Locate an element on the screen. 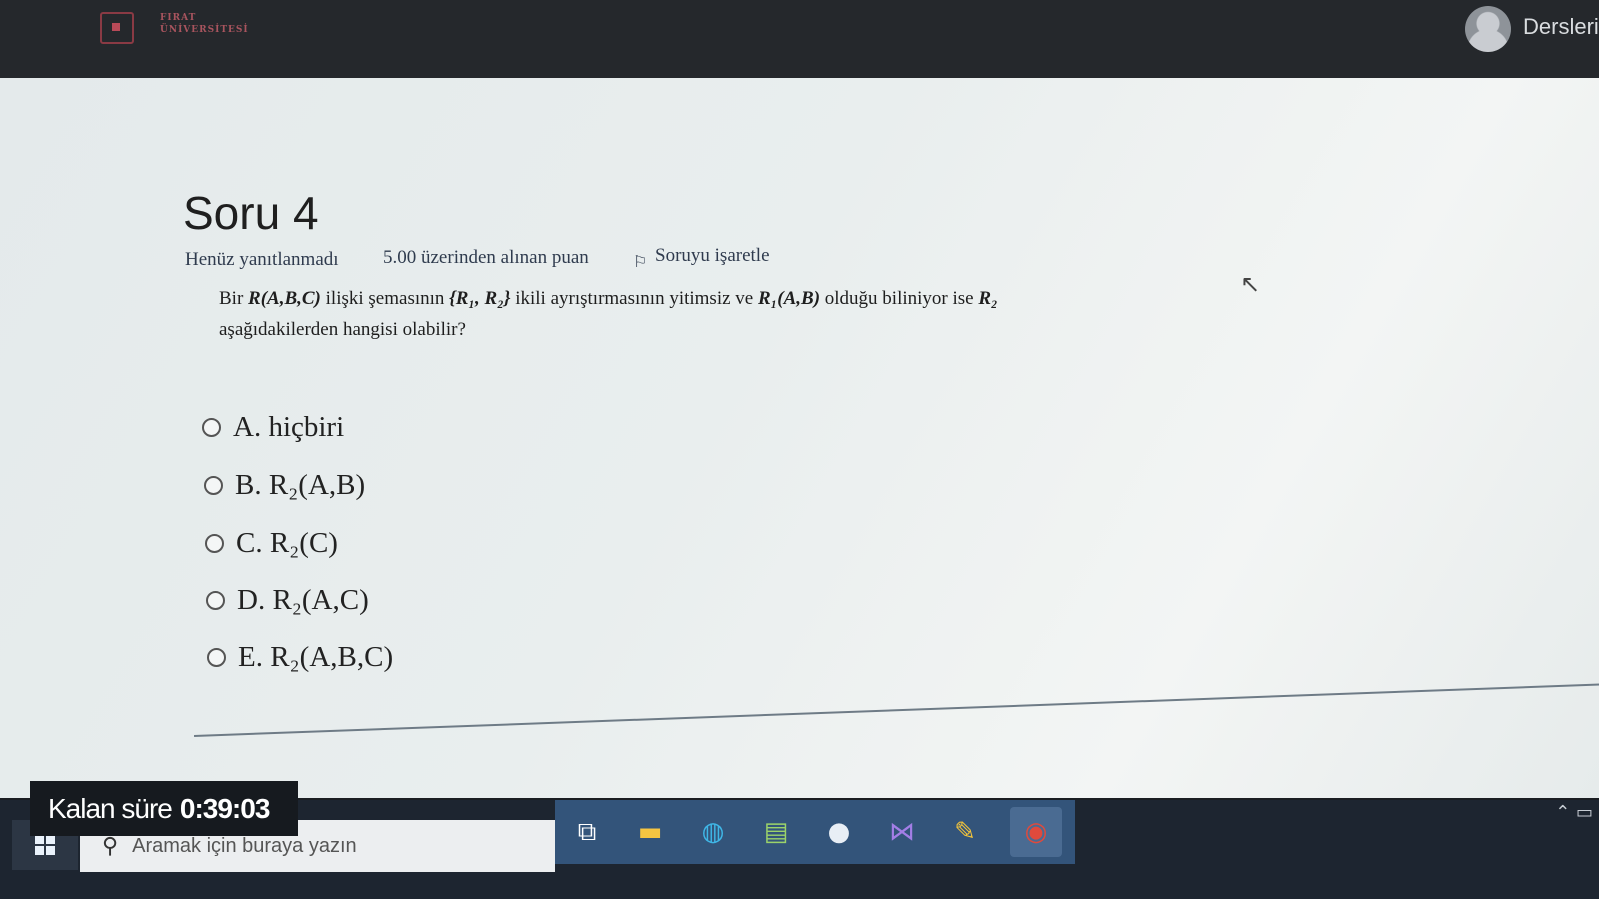  option-label: B. R₂(A,B) is located at coordinates (300, 485).